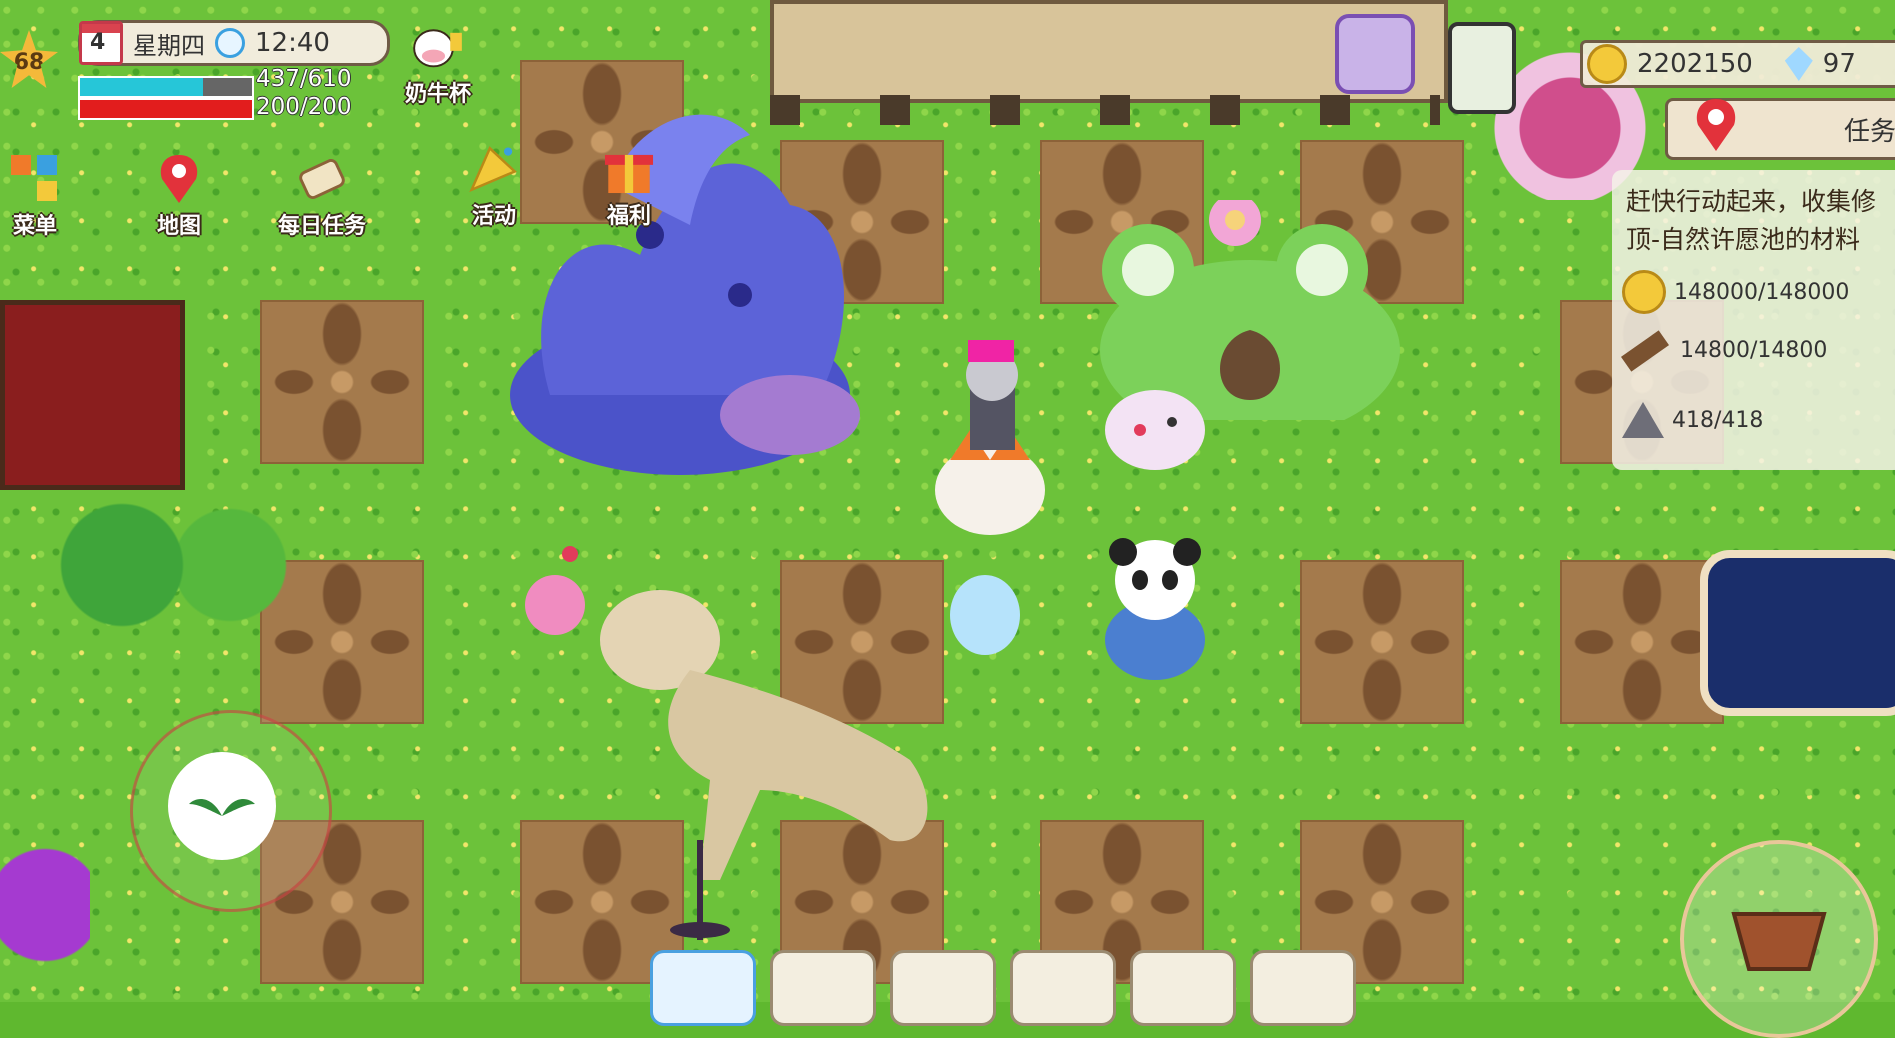 Image resolution: width=1895 pixels, height=1038 pixels. What do you see at coordinates (1482, 68) in the screenshot?
I see `plant-card-button` at bounding box center [1482, 68].